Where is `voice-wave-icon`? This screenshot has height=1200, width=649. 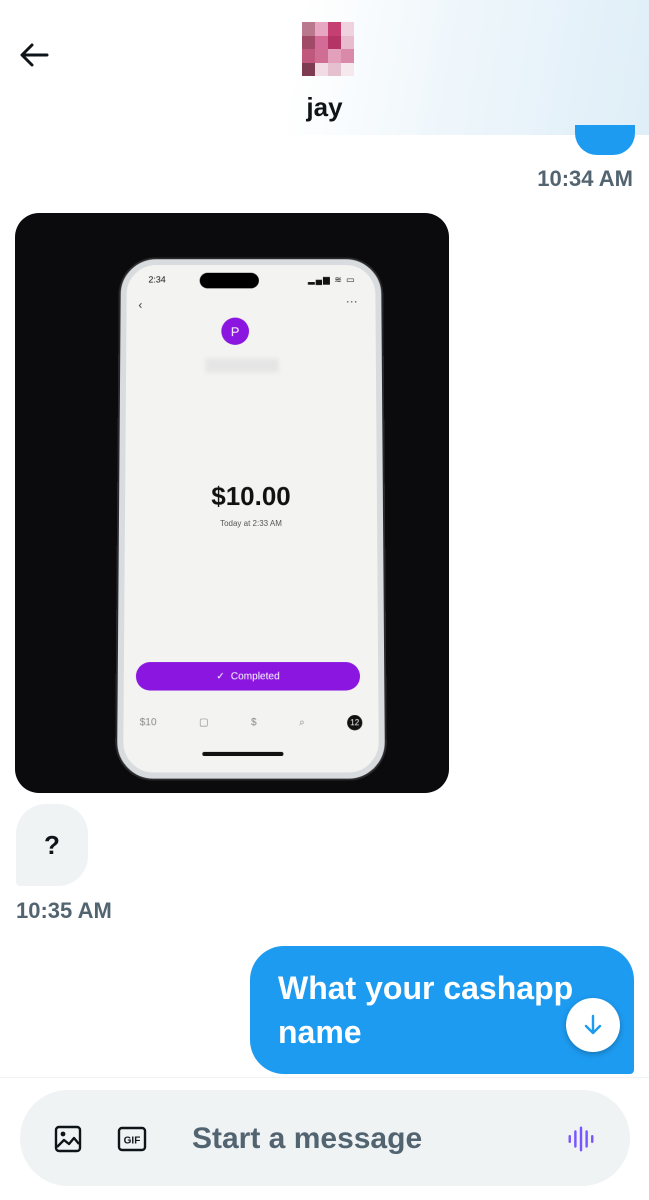 voice-wave-icon is located at coordinates (581, 1139).